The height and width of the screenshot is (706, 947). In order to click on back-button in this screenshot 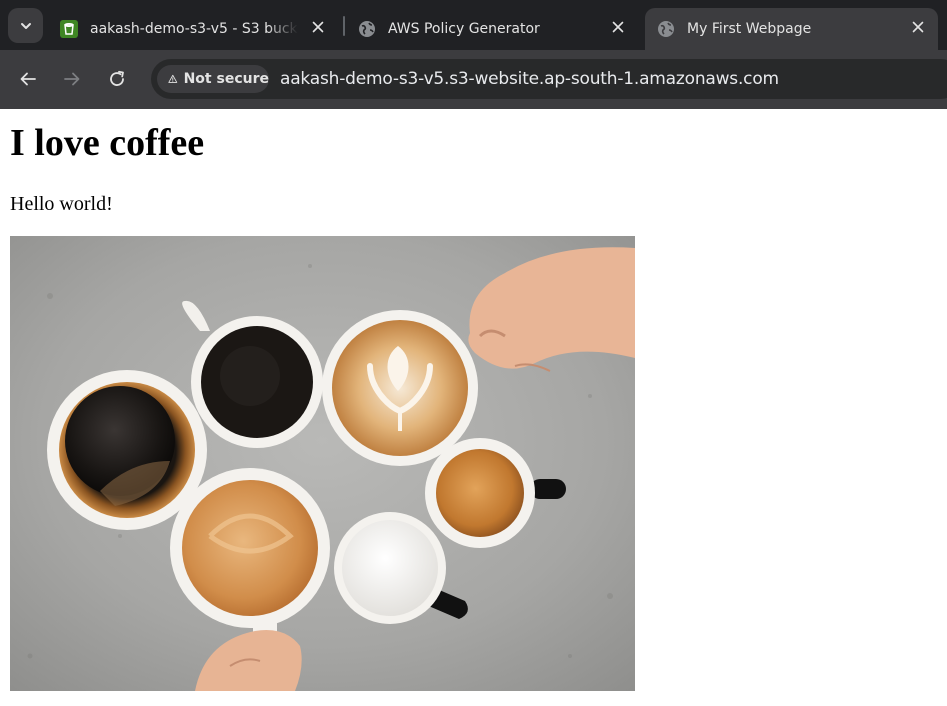, I will do `click(28, 79)`.